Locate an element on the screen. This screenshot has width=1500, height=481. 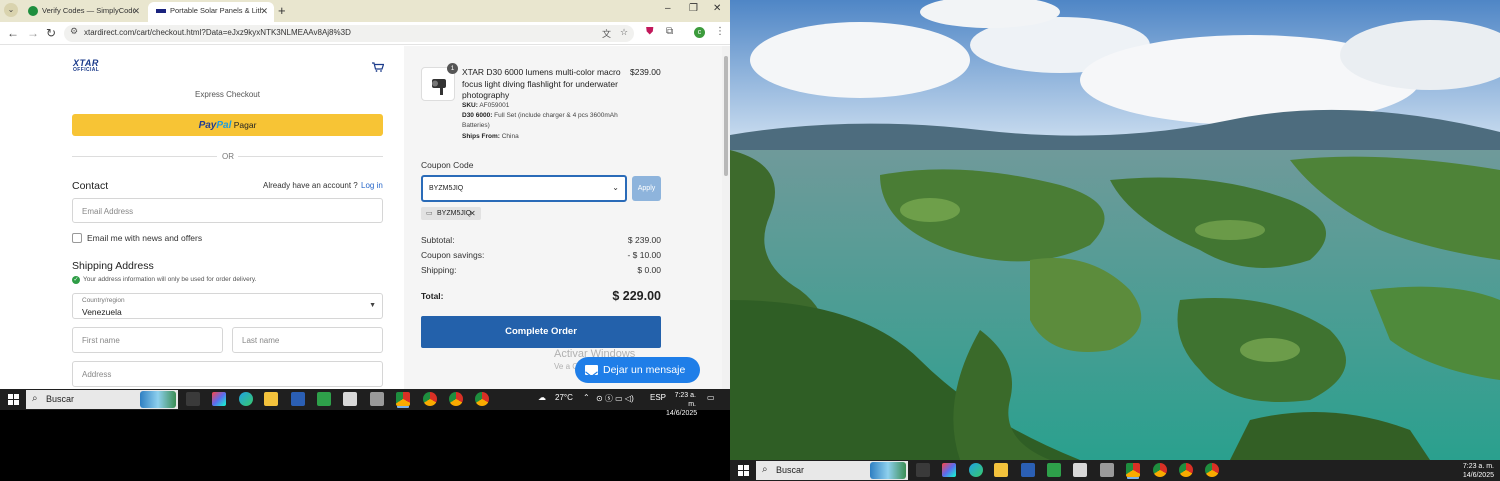
address-field: Address is located at coordinates (227, 374).